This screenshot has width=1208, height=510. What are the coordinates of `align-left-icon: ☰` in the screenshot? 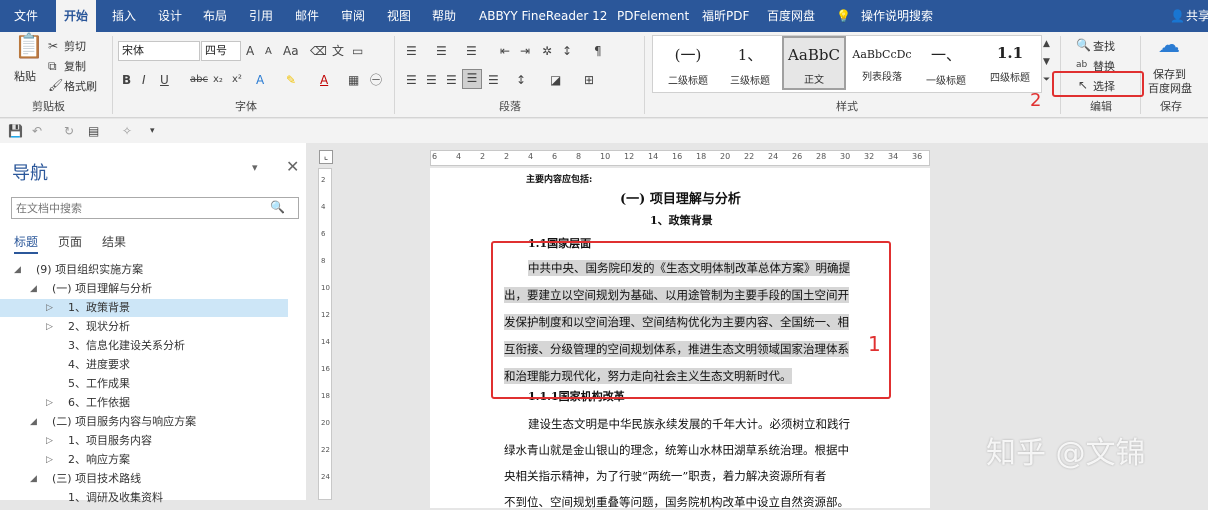 It's located at (411, 80).